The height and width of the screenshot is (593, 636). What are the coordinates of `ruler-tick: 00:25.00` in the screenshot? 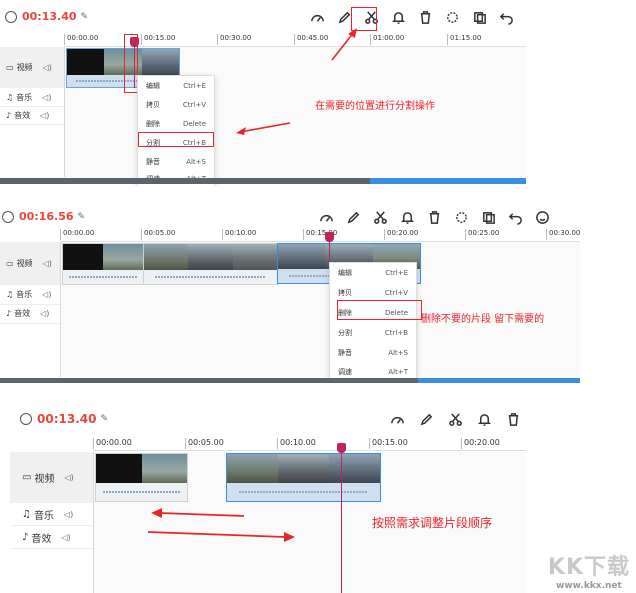 It's located at (482, 234).